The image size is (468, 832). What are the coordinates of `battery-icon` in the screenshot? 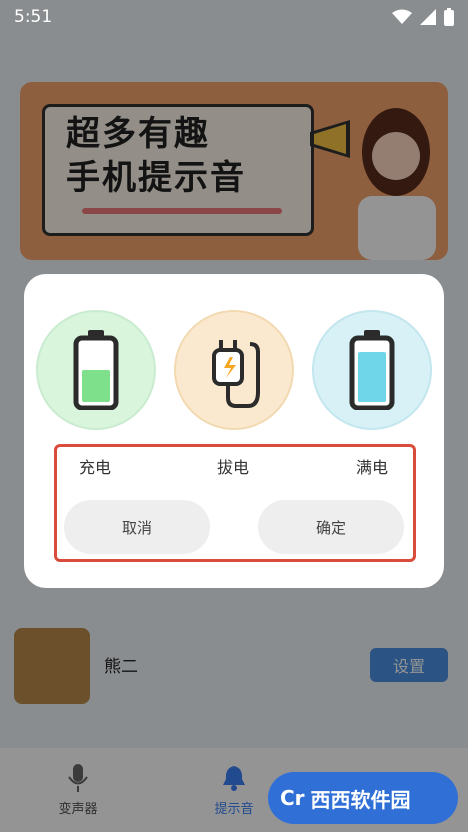 It's located at (449, 17).